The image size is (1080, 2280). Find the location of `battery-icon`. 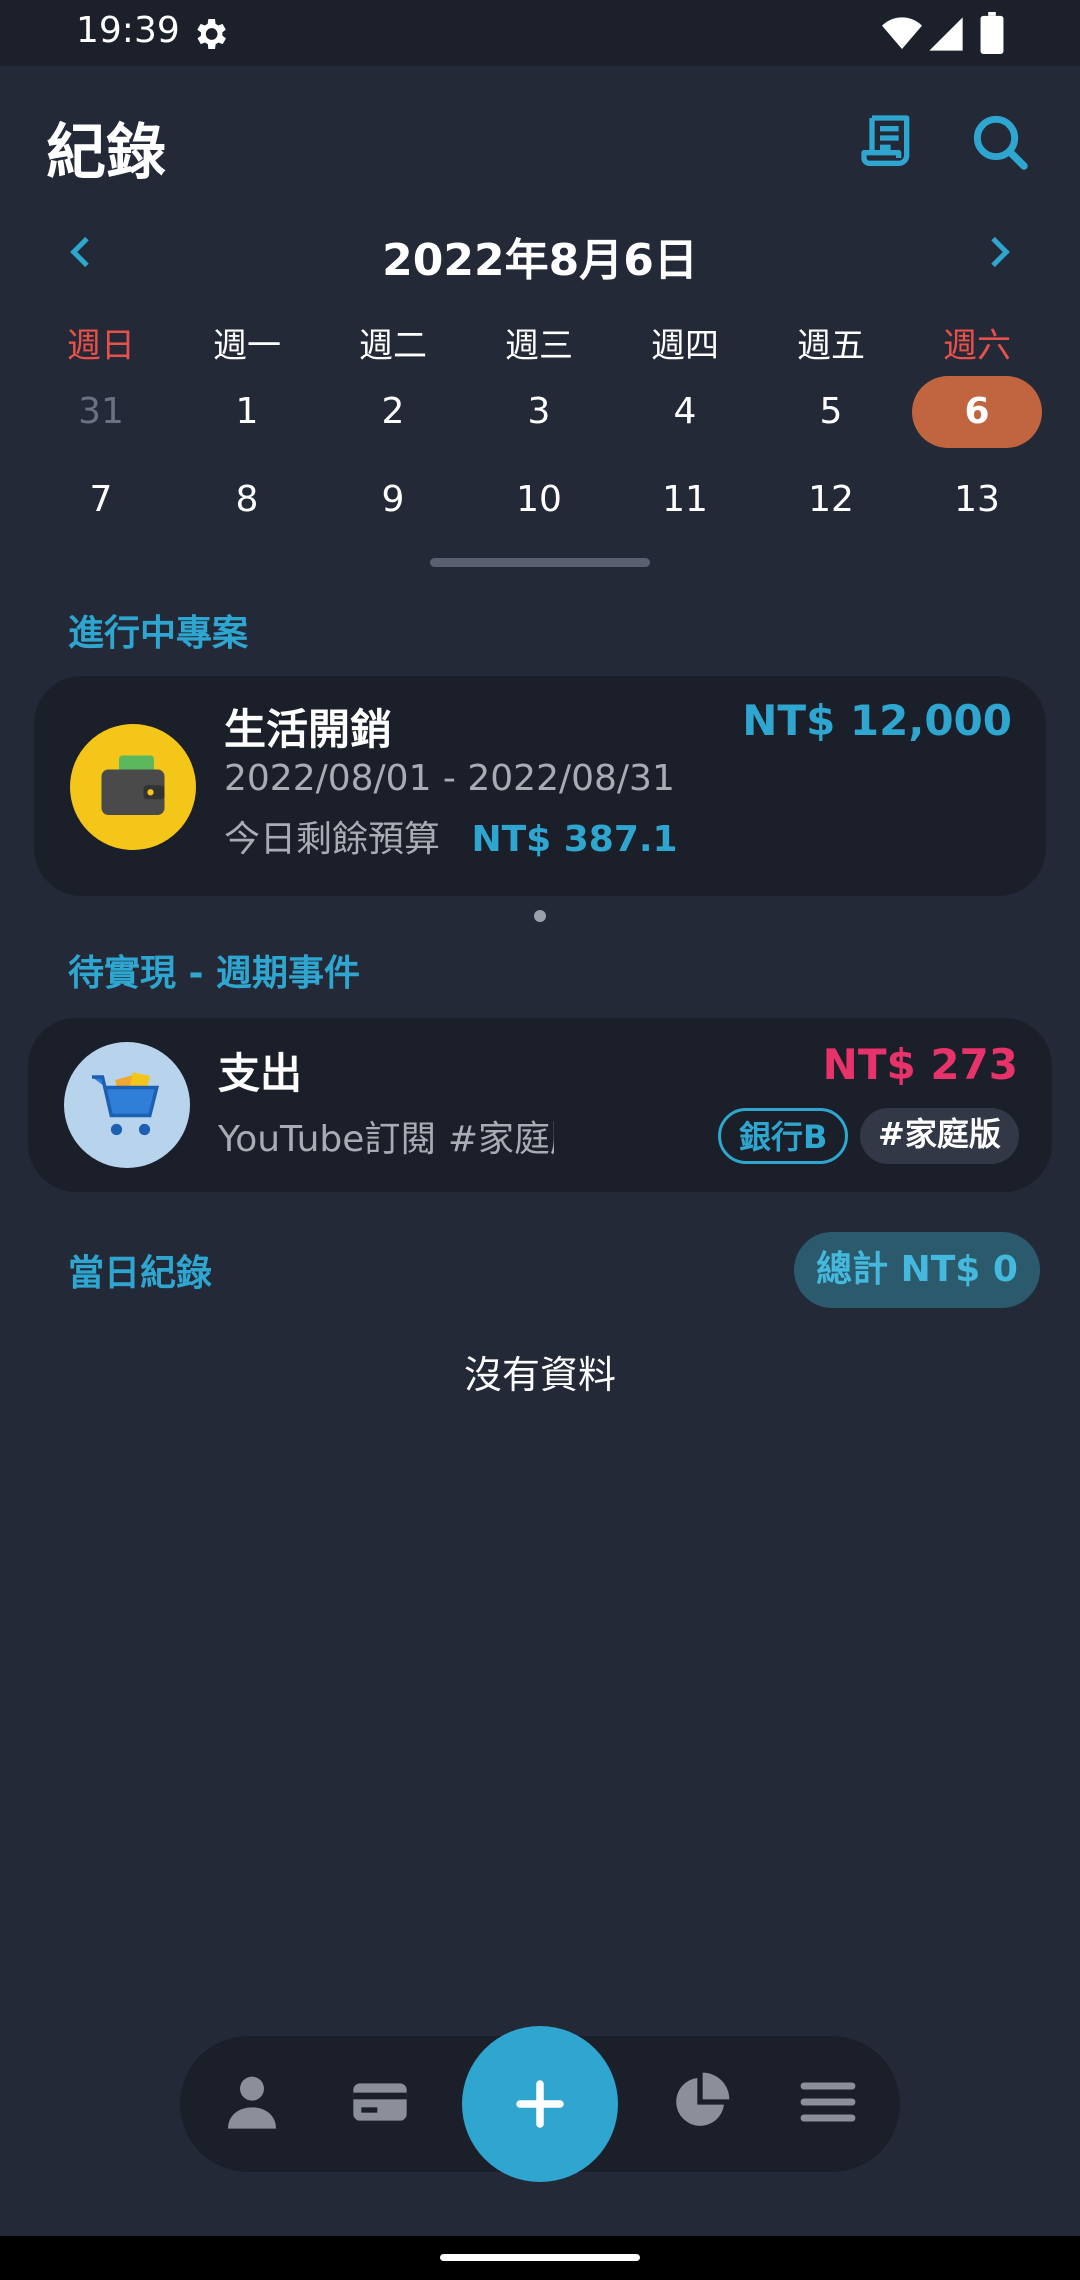

battery-icon is located at coordinates (992, 33).